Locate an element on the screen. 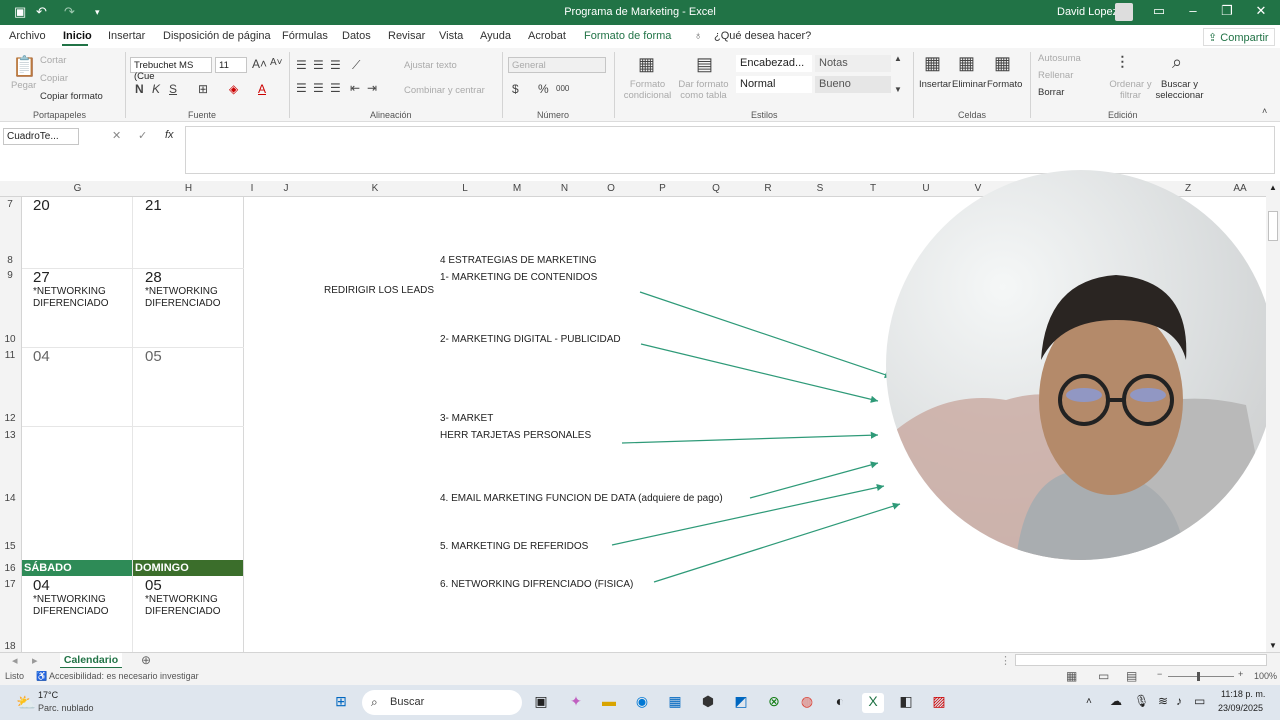 This screenshot has width=1280, height=720. formula-input is located at coordinates (730, 150).